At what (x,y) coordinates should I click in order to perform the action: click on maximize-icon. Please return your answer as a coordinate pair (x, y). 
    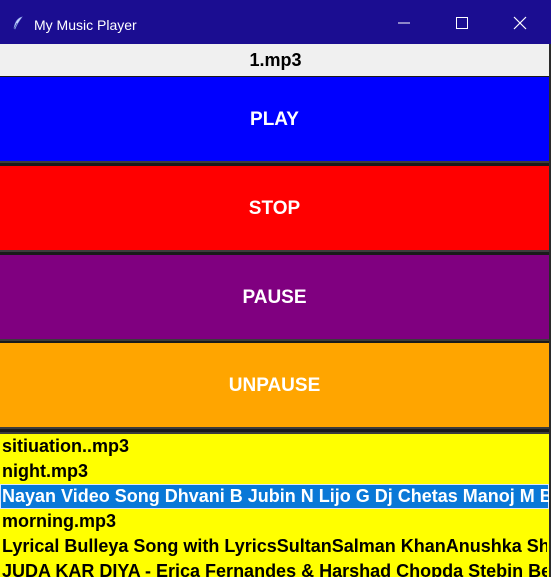
    Looking at the image, I should click on (462, 23).